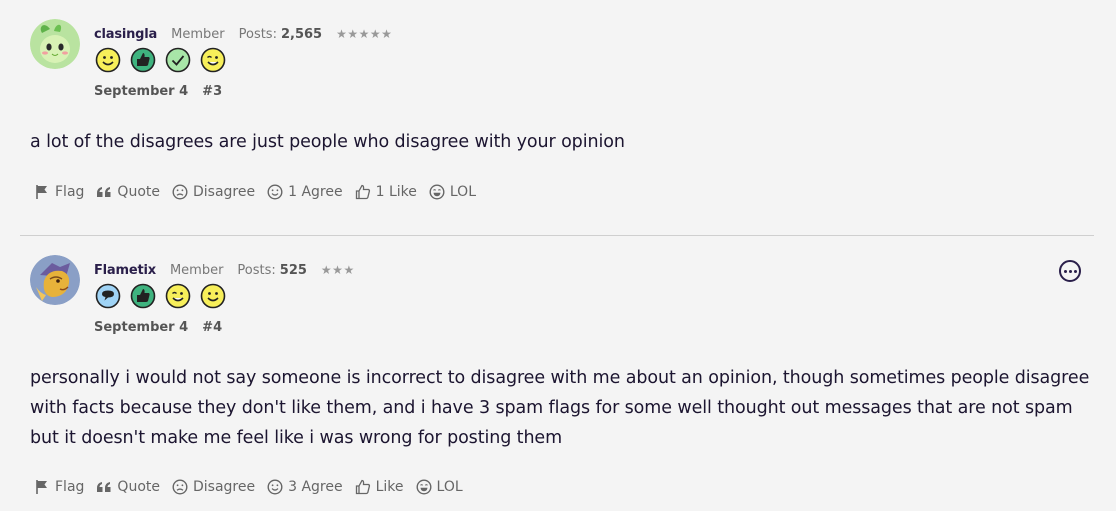  What do you see at coordinates (261, 192) in the screenshot?
I see `post-actions: Flag Quote Disagree 1 Agree 1 Like LOL` at bounding box center [261, 192].